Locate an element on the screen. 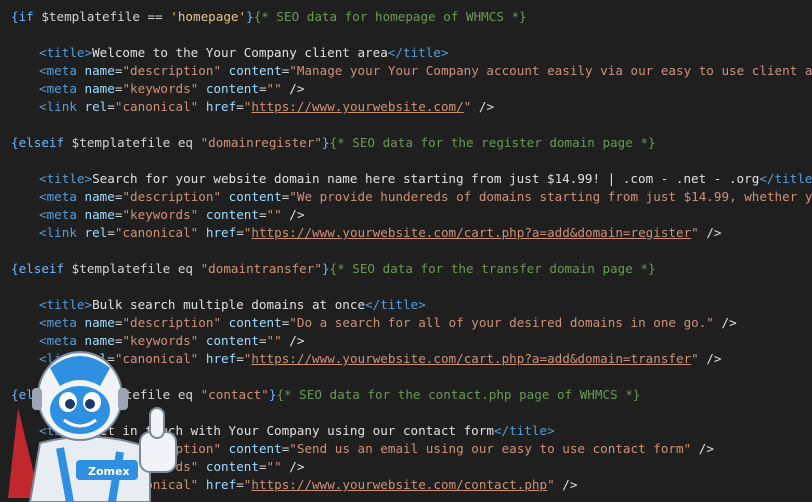 The width and height of the screenshot is (812, 502). title-text: Bulk search multiple domains at once is located at coordinates (229, 304).